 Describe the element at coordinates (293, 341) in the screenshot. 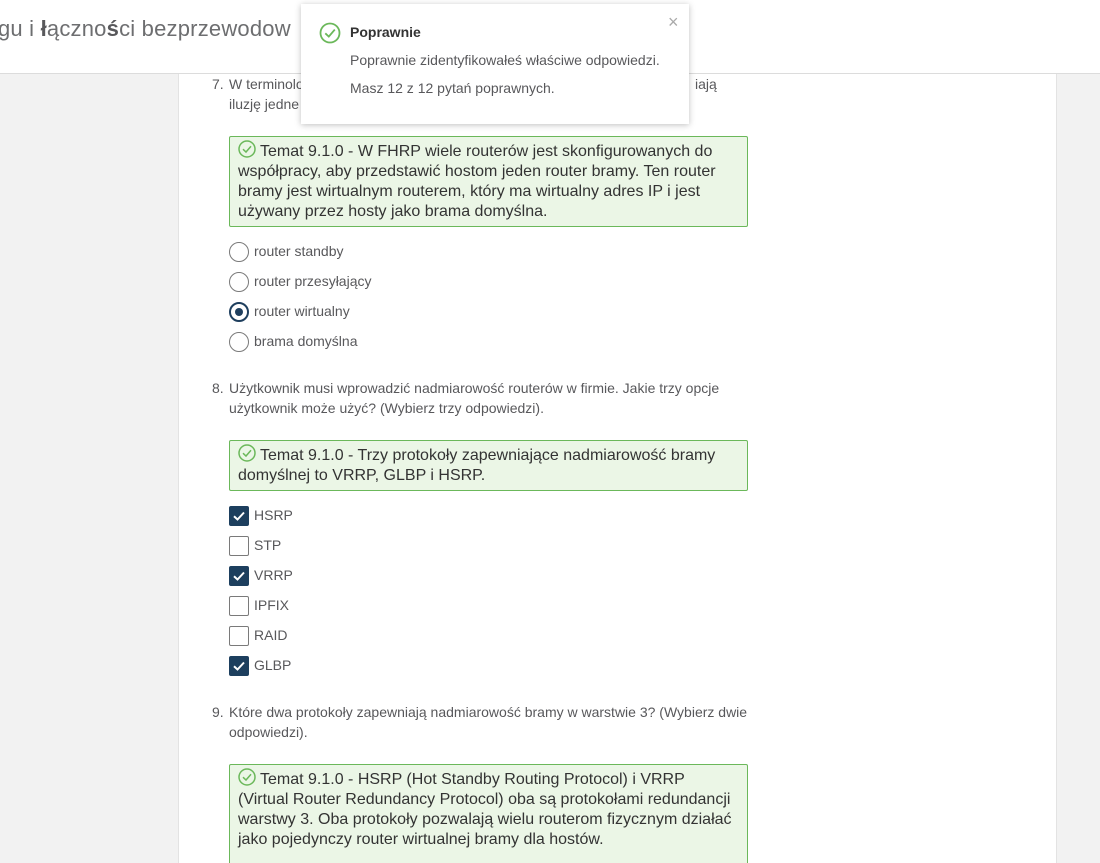

I see `option-radio: brama domyślna` at that location.